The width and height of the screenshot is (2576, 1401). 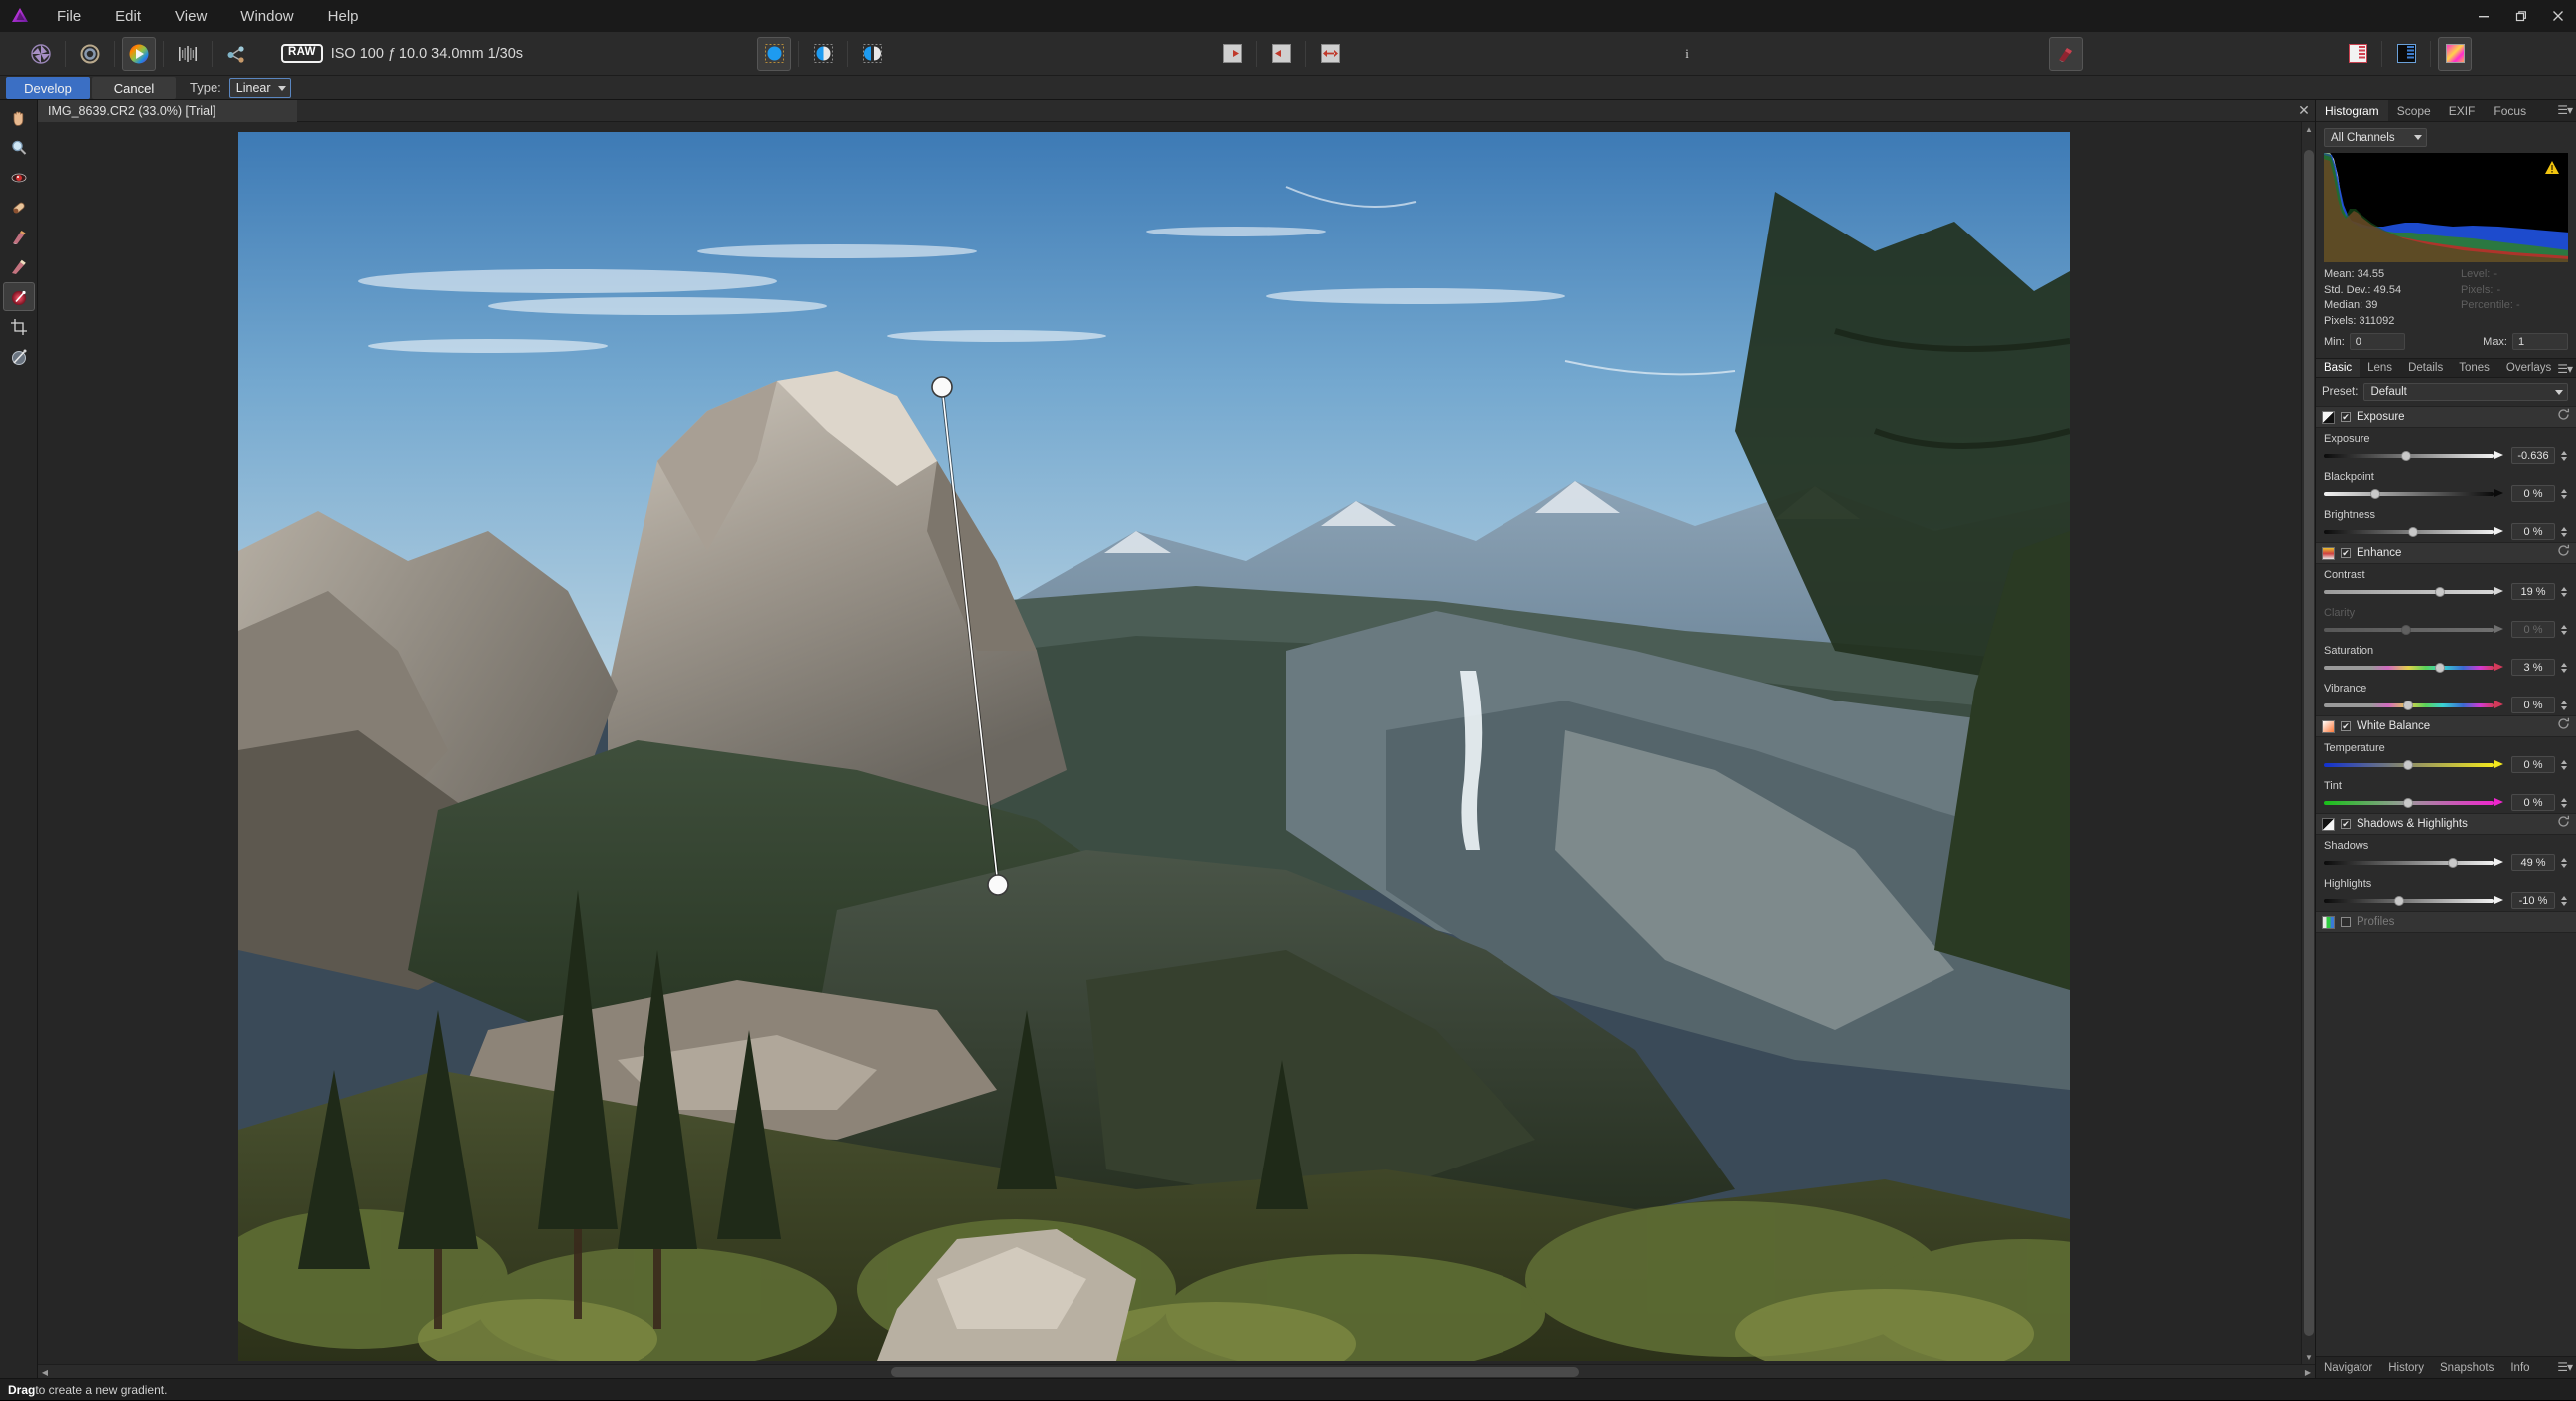 What do you see at coordinates (236, 54) in the screenshot?
I see `export-persona-button` at bounding box center [236, 54].